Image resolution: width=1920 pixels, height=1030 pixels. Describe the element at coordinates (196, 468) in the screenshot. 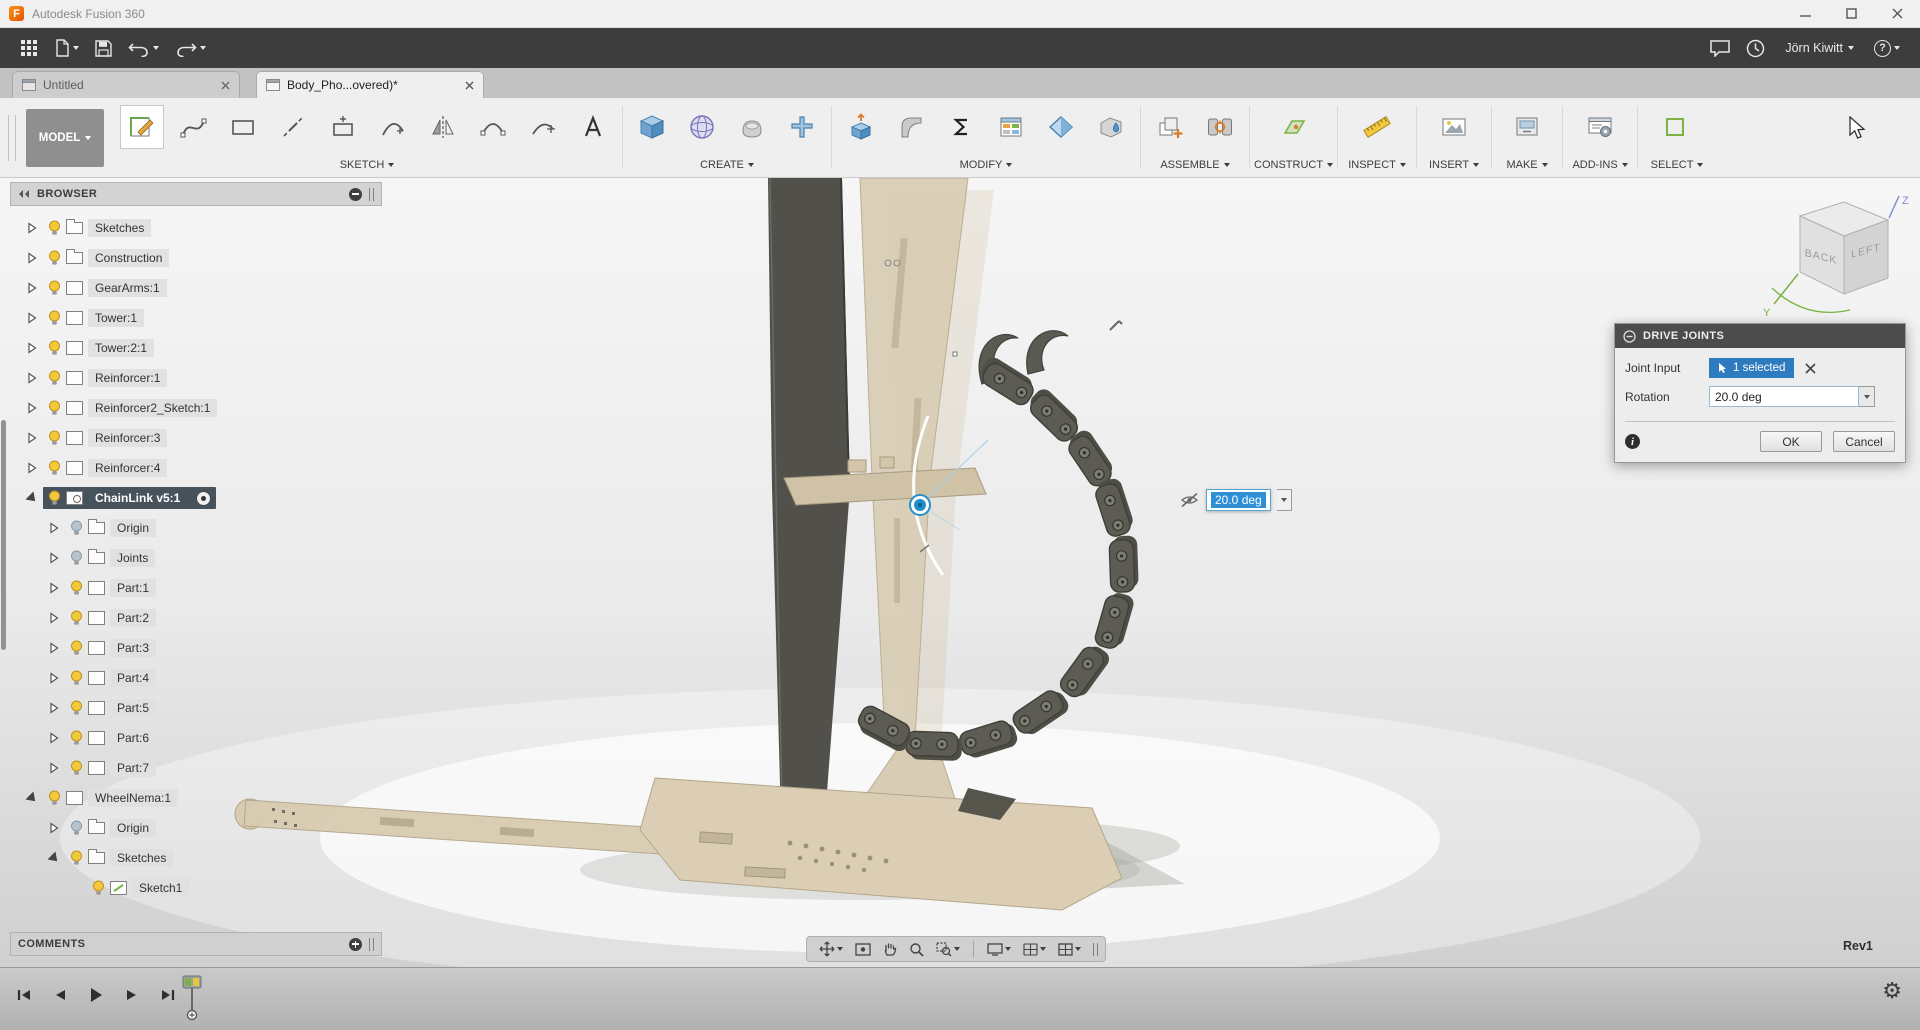

I see `browser-tree-row: Reinforcer:4` at that location.